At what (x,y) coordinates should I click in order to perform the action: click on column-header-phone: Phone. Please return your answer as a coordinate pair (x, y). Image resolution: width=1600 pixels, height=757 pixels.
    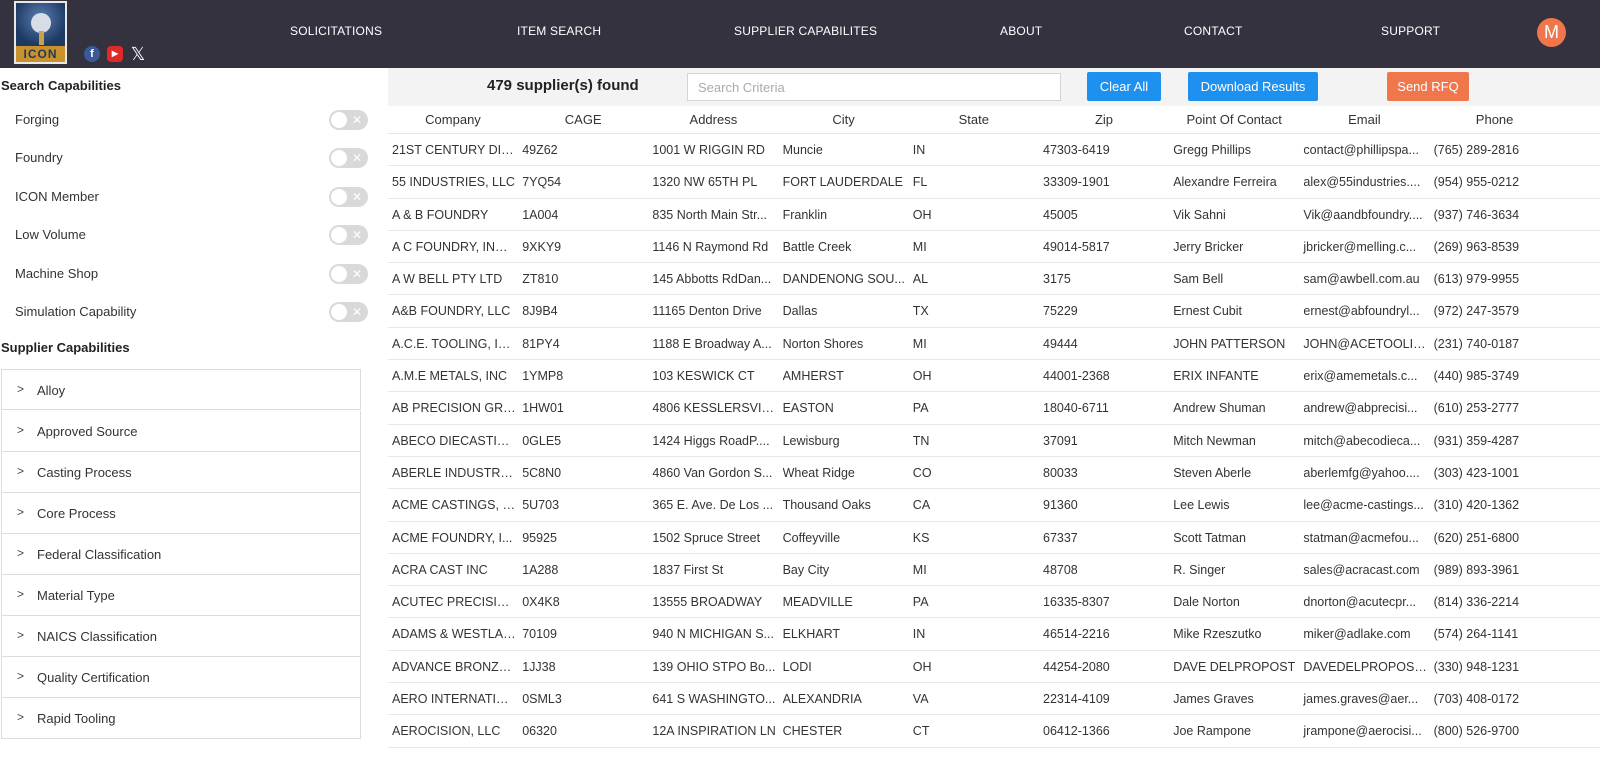
    Looking at the image, I should click on (1495, 119).